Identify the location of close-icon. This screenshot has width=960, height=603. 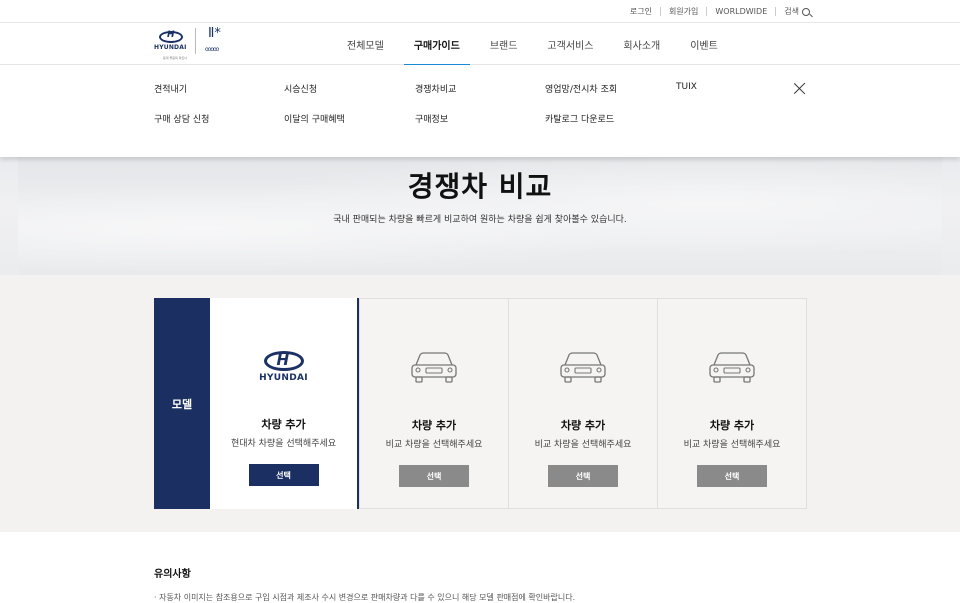
(799, 88).